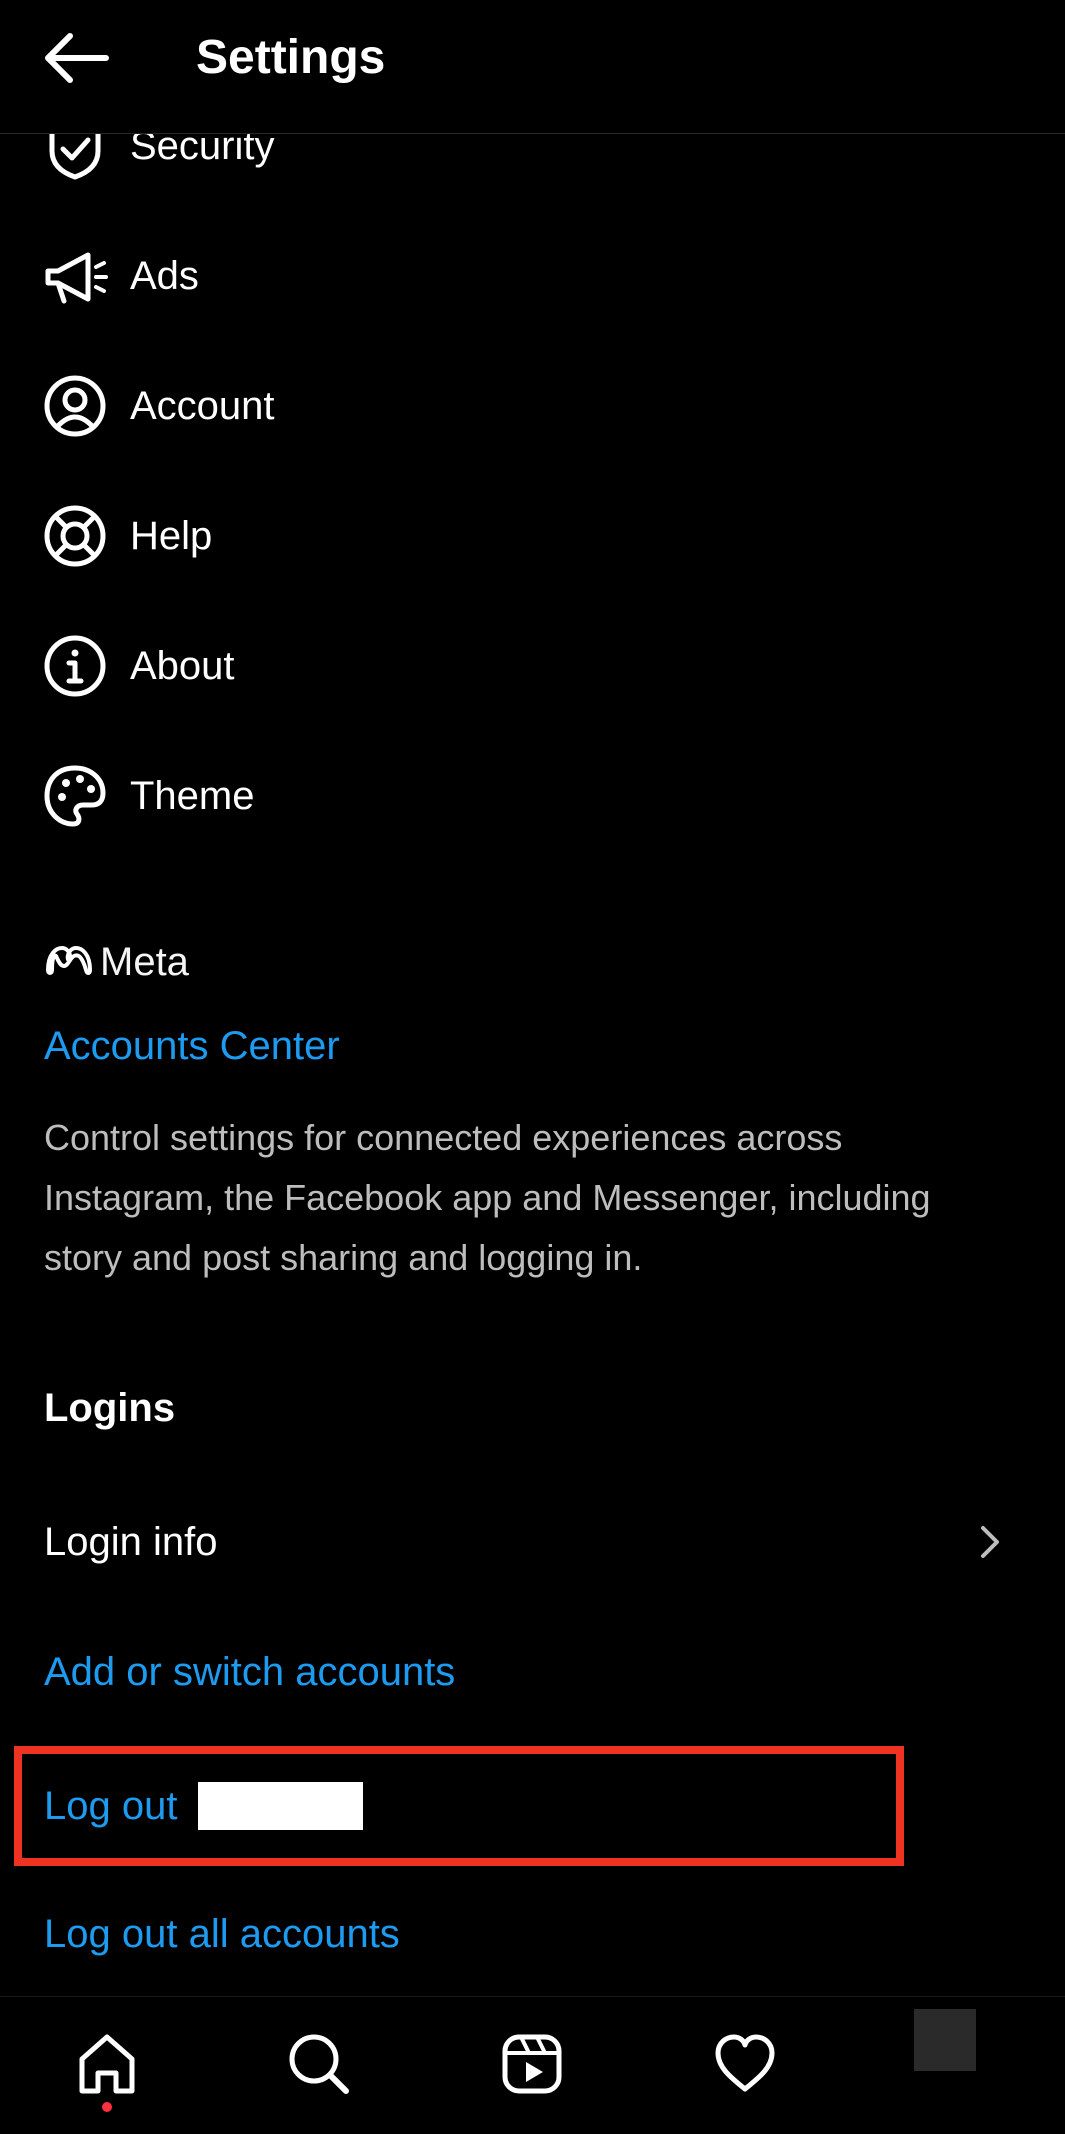  I want to click on menu-item-label: Theme, so click(192, 796).